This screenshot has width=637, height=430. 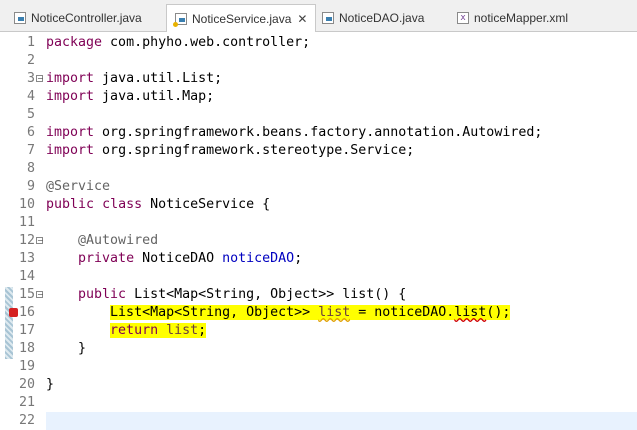 I want to click on code-line: 20}, so click(x=318, y=385).